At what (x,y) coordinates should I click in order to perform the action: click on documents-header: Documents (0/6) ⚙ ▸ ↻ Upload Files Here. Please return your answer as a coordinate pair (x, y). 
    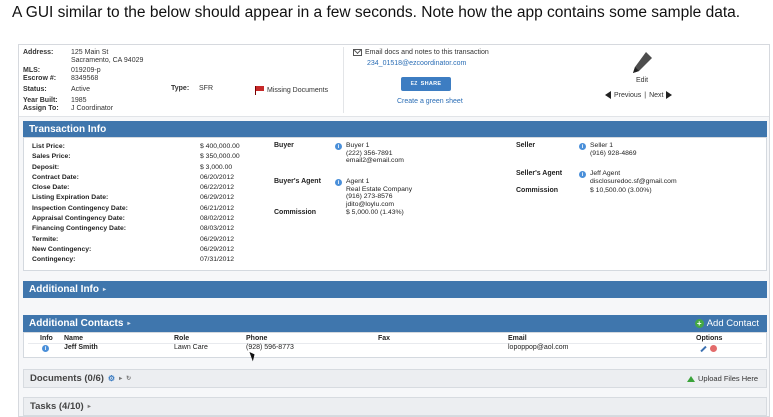
    Looking at the image, I should click on (395, 378).